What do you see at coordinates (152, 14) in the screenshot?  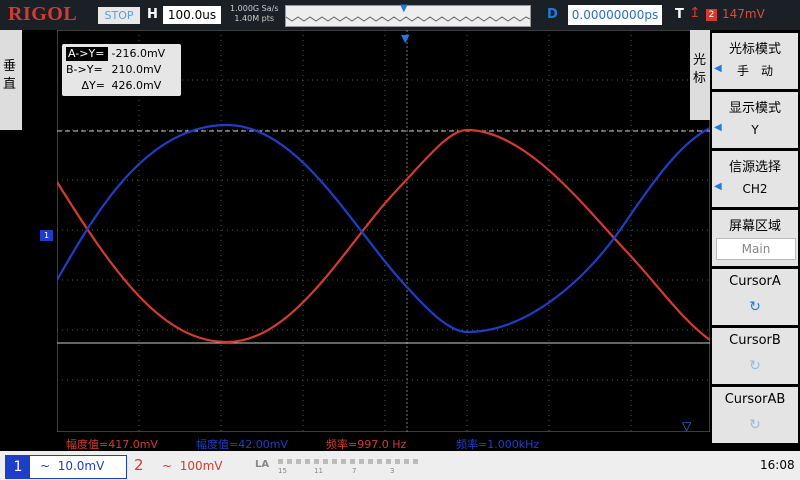 I see `horizontal-label: H` at bounding box center [152, 14].